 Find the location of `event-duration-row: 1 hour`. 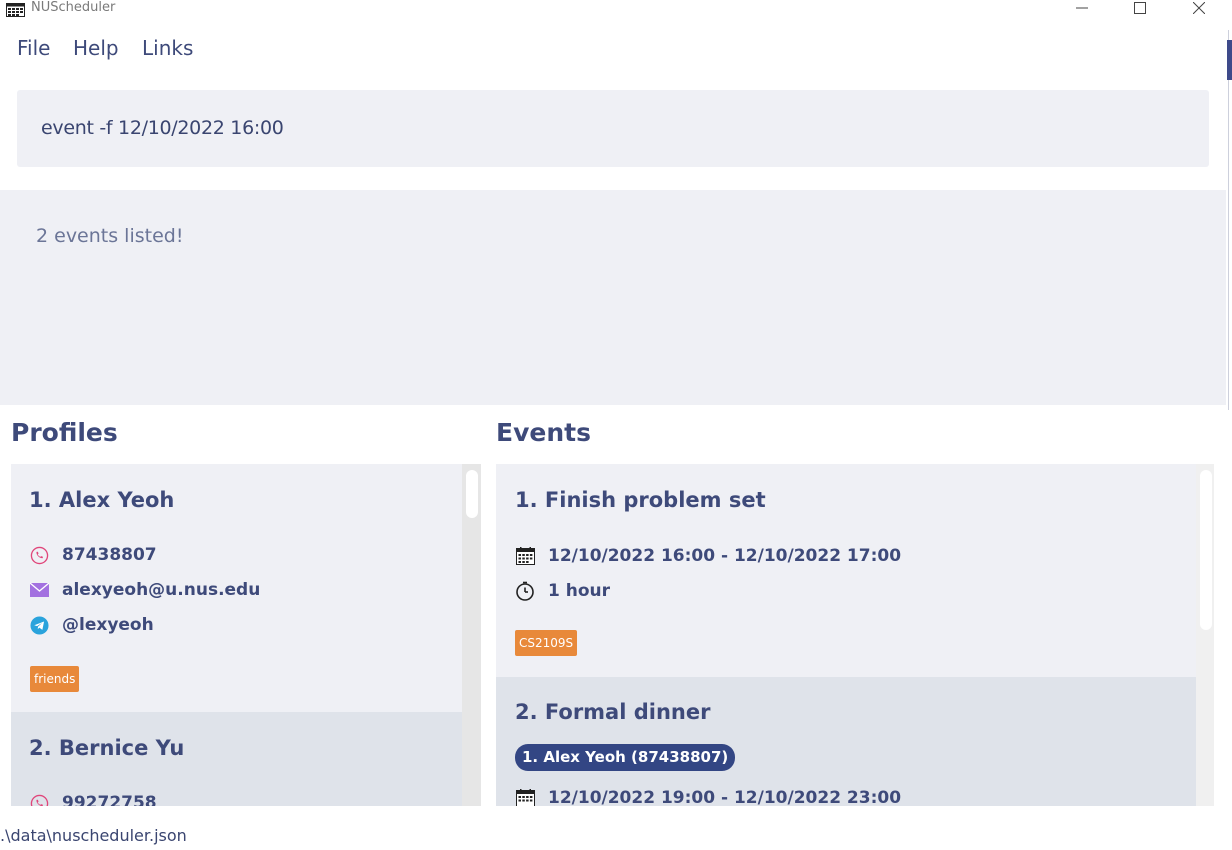

event-duration-row: 1 hour is located at coordinates (562, 591).